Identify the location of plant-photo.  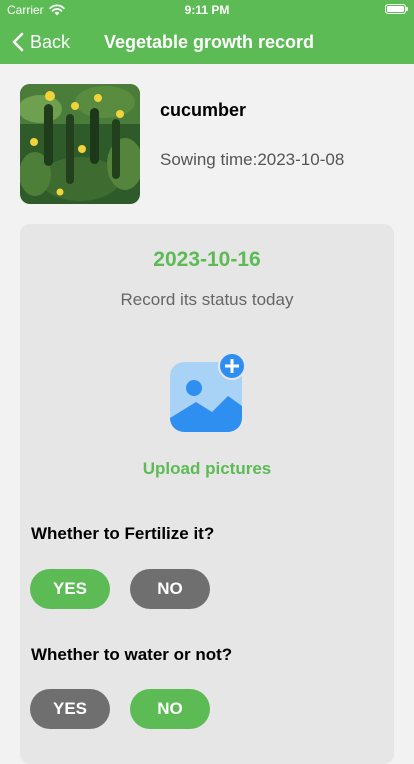
(80, 144).